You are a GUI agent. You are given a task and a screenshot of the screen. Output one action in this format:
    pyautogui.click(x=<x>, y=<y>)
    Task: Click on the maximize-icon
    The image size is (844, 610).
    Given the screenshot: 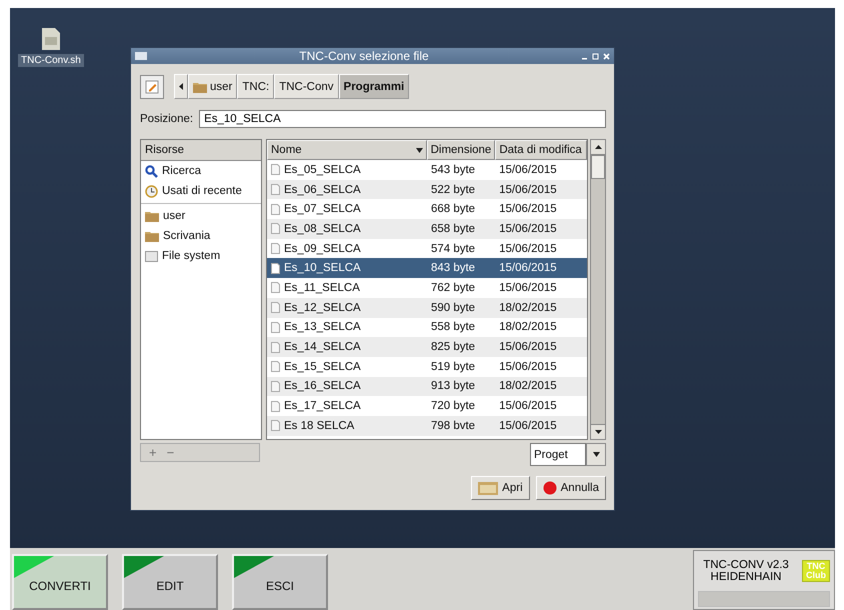 What is the action you would take?
    pyautogui.click(x=595, y=56)
    